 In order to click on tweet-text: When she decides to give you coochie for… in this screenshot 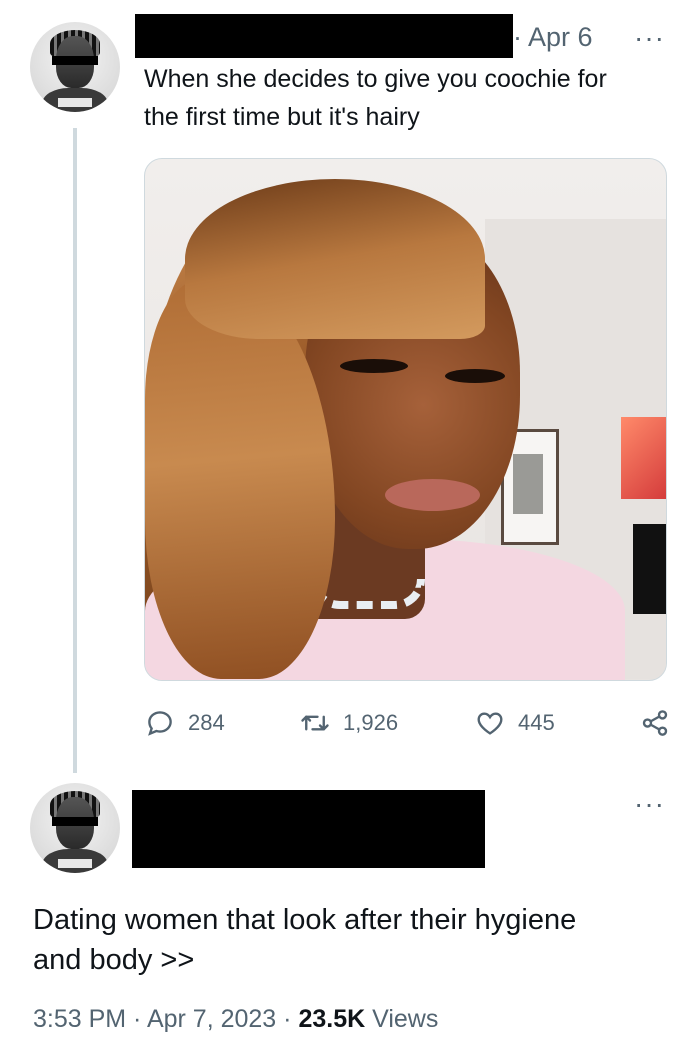, I will do `click(375, 98)`.